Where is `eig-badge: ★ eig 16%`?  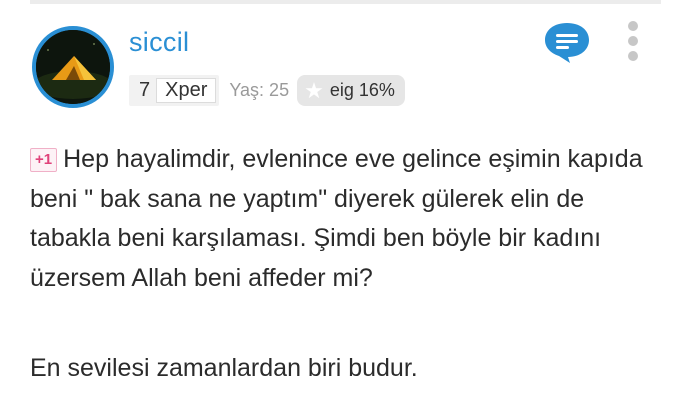 eig-badge: ★ eig 16% is located at coordinates (351, 90).